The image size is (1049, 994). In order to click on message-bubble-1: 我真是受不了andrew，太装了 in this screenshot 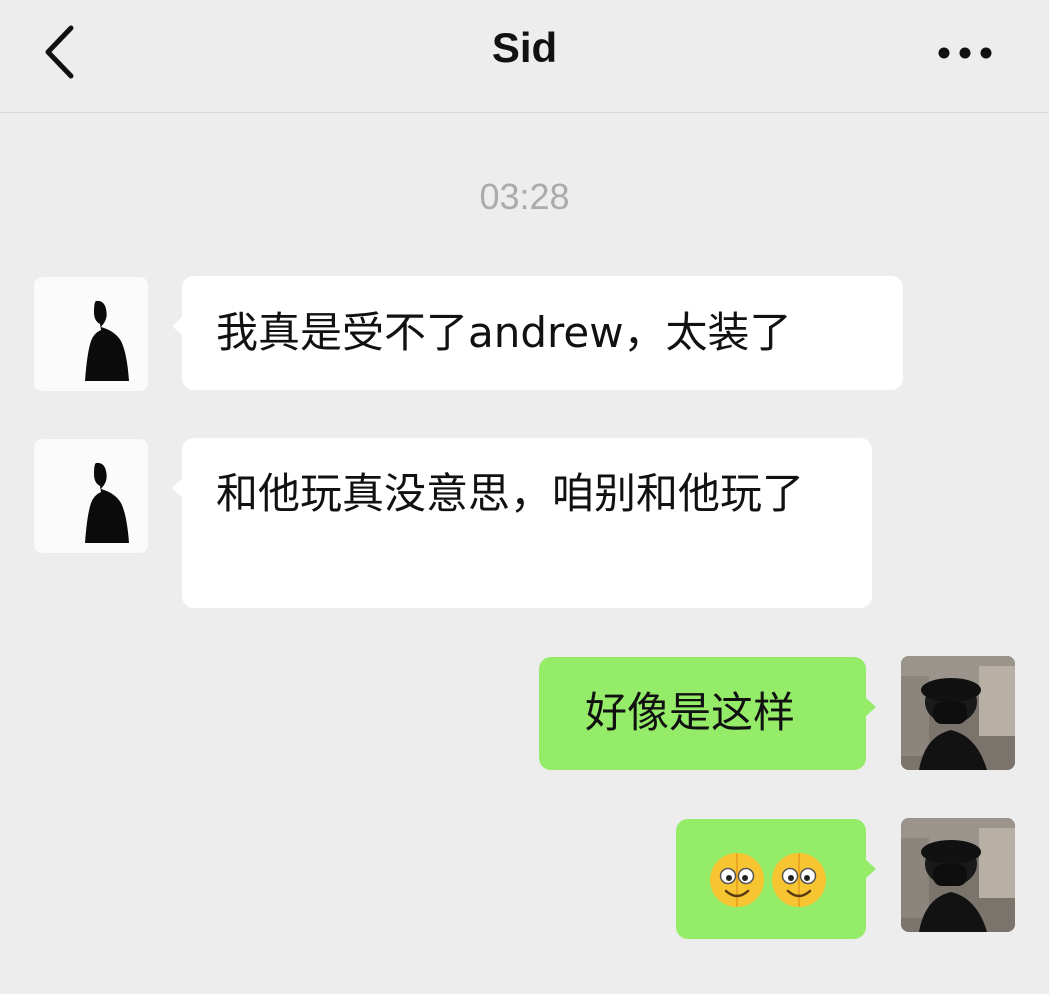, I will do `click(537, 333)`.